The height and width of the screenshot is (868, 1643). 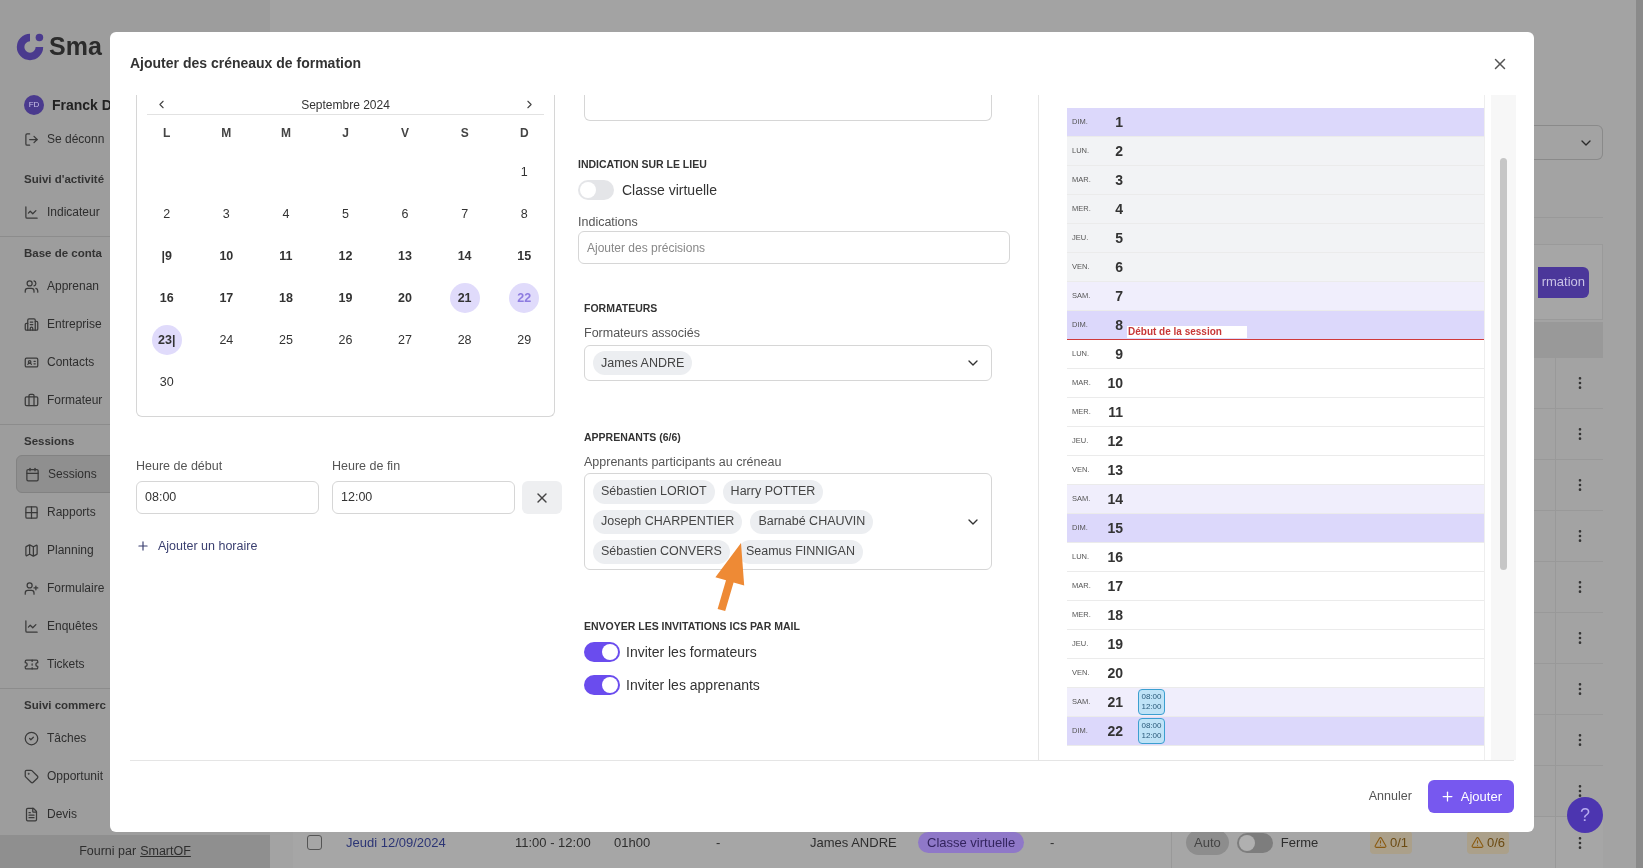 I want to click on logo-text: Sma, so click(x=75, y=47).